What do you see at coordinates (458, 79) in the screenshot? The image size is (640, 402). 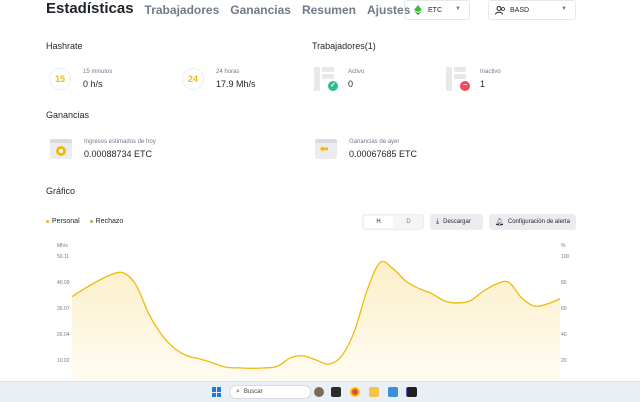 I see `worker-inactive-icon: −` at bounding box center [458, 79].